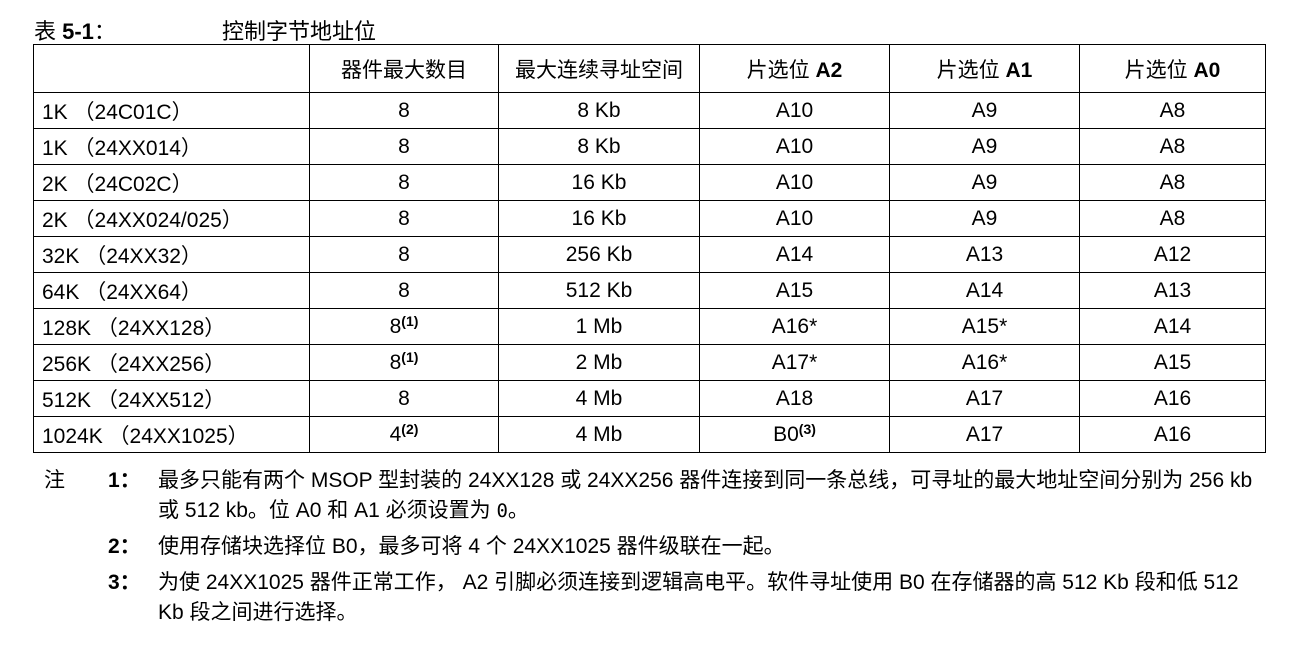 The image size is (1291, 663). What do you see at coordinates (794, 398) in the screenshot?
I see `chip-select-a2-cell: A18` at bounding box center [794, 398].